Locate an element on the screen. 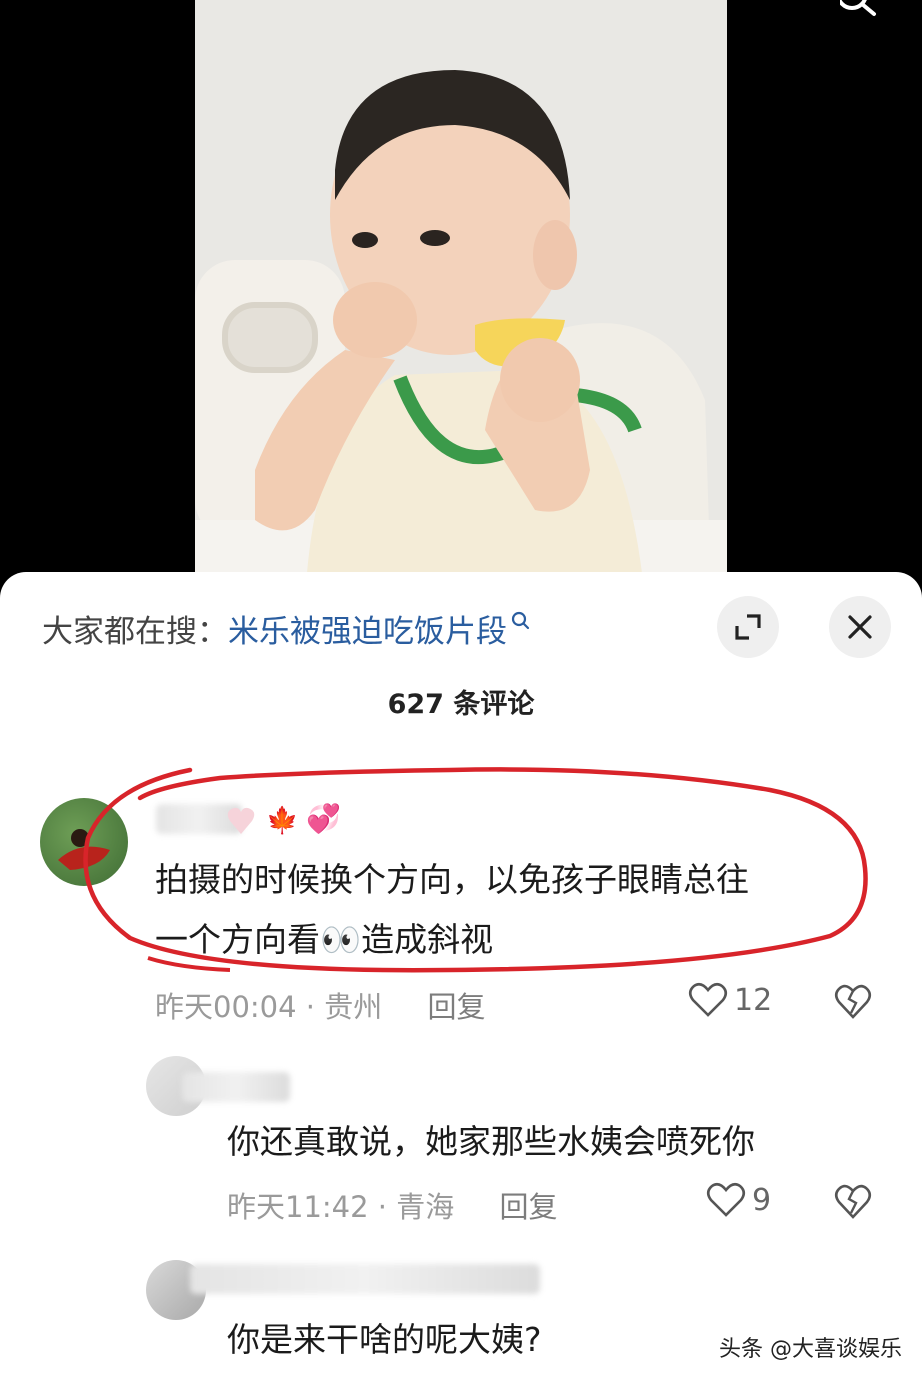 This screenshot has width=922, height=1383. comment-location: 贵州 is located at coordinates (353, 1007).